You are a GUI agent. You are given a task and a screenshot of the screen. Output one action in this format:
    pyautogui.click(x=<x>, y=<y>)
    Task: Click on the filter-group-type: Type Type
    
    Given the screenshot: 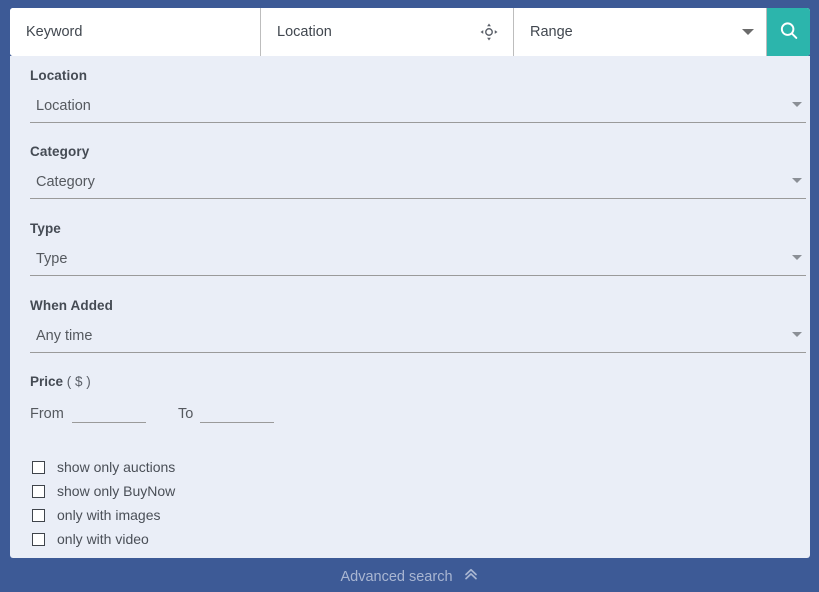 What is the action you would take?
    pyautogui.click(x=418, y=248)
    